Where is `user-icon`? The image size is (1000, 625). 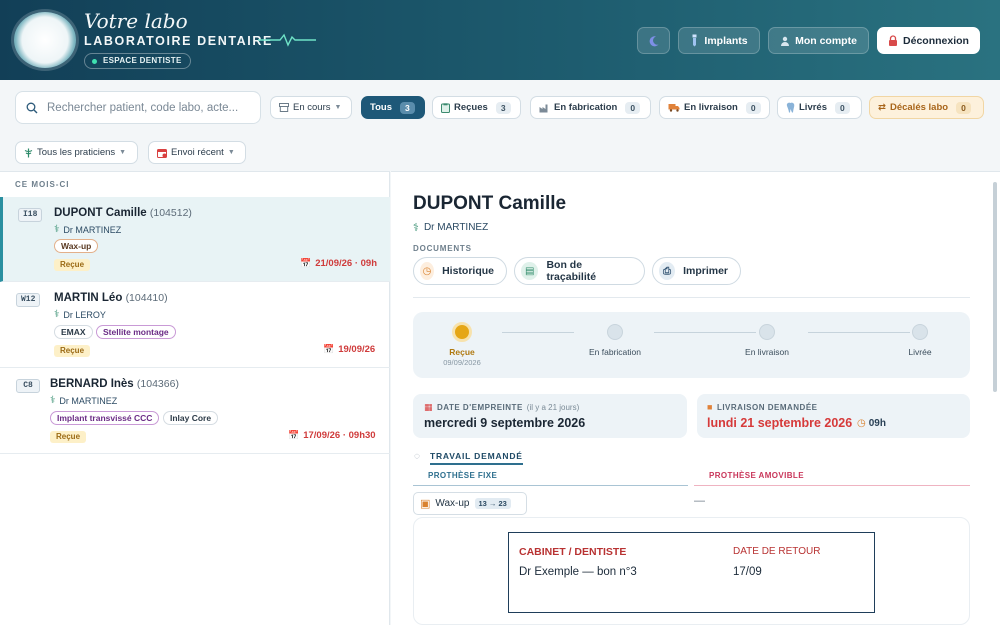 user-icon is located at coordinates (785, 41).